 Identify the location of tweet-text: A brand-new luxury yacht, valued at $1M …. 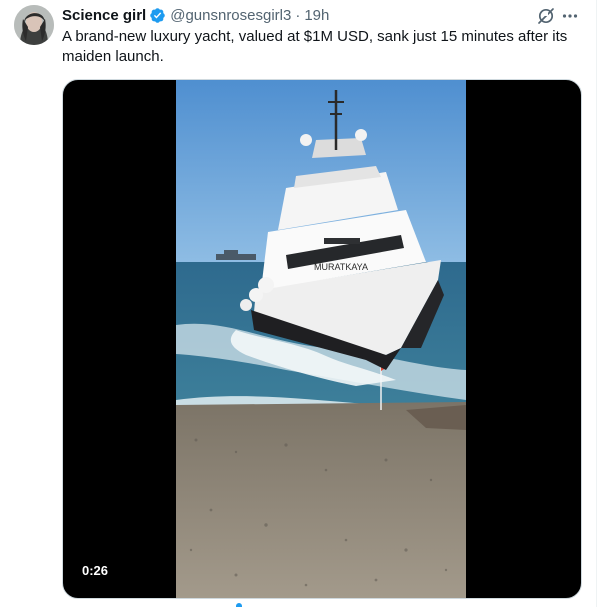
(315, 46).